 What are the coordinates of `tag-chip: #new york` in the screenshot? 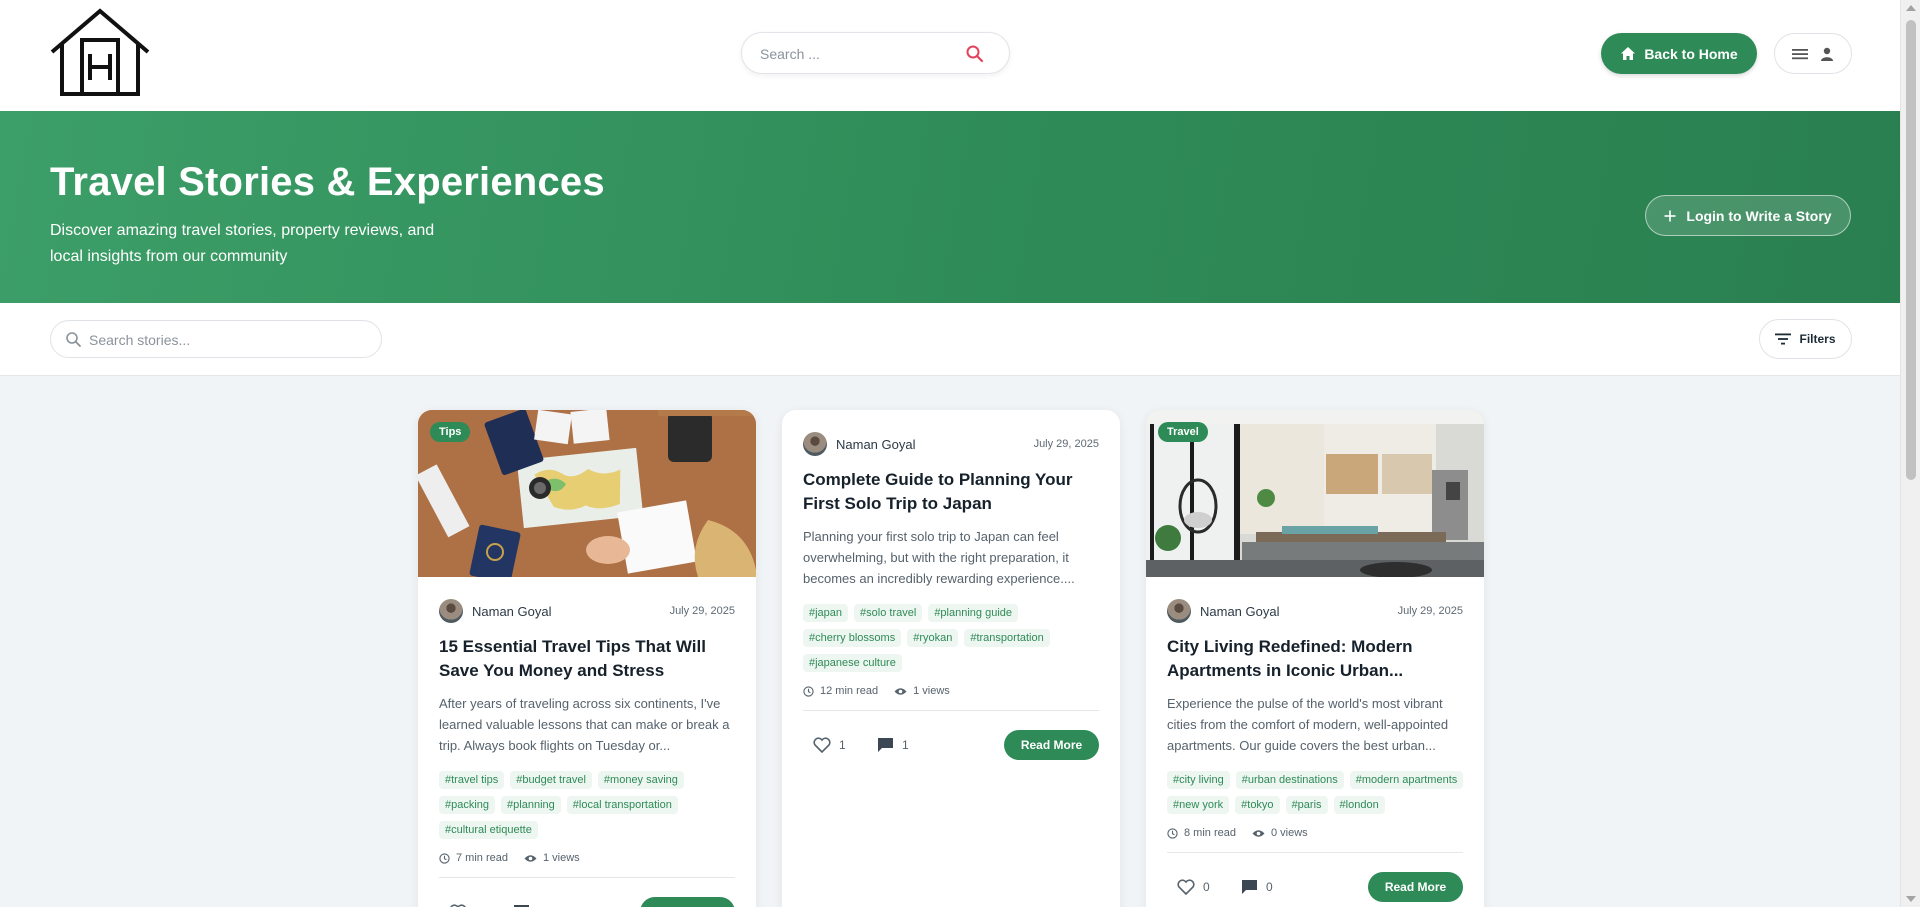 It's located at (1198, 805).